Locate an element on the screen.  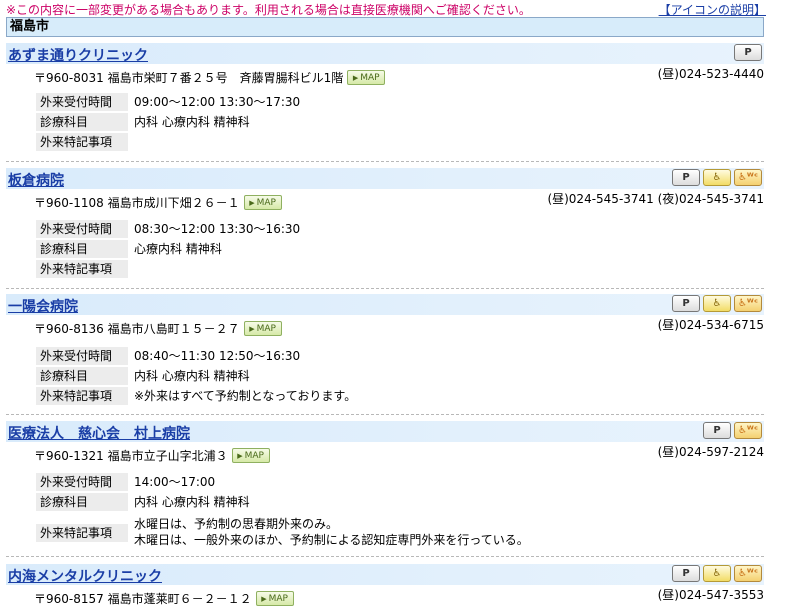
clinic-name-bar: 板倉病院 P ♿ ♿ᵂᶜ is located at coordinates (385, 178).